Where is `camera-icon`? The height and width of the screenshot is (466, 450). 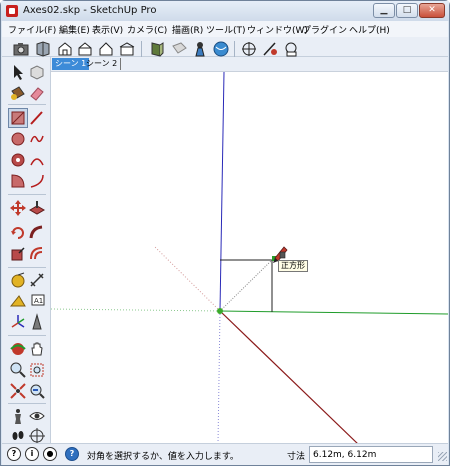 camera-icon is located at coordinates (21, 49).